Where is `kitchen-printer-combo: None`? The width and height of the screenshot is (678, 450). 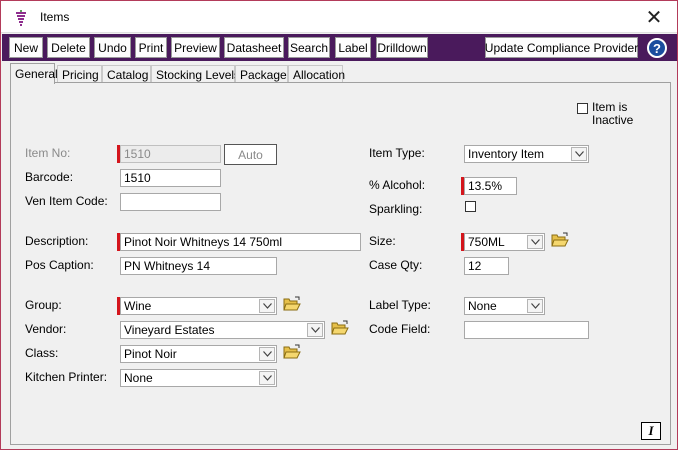 kitchen-printer-combo: None is located at coordinates (198, 378).